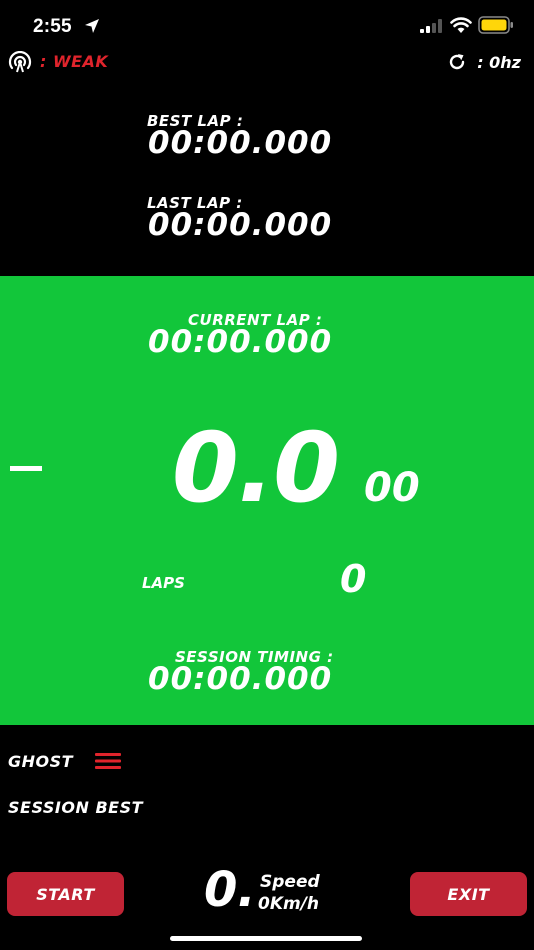 Image resolution: width=534 pixels, height=950 pixels. I want to click on cellular-signal-icon, so click(431, 26).